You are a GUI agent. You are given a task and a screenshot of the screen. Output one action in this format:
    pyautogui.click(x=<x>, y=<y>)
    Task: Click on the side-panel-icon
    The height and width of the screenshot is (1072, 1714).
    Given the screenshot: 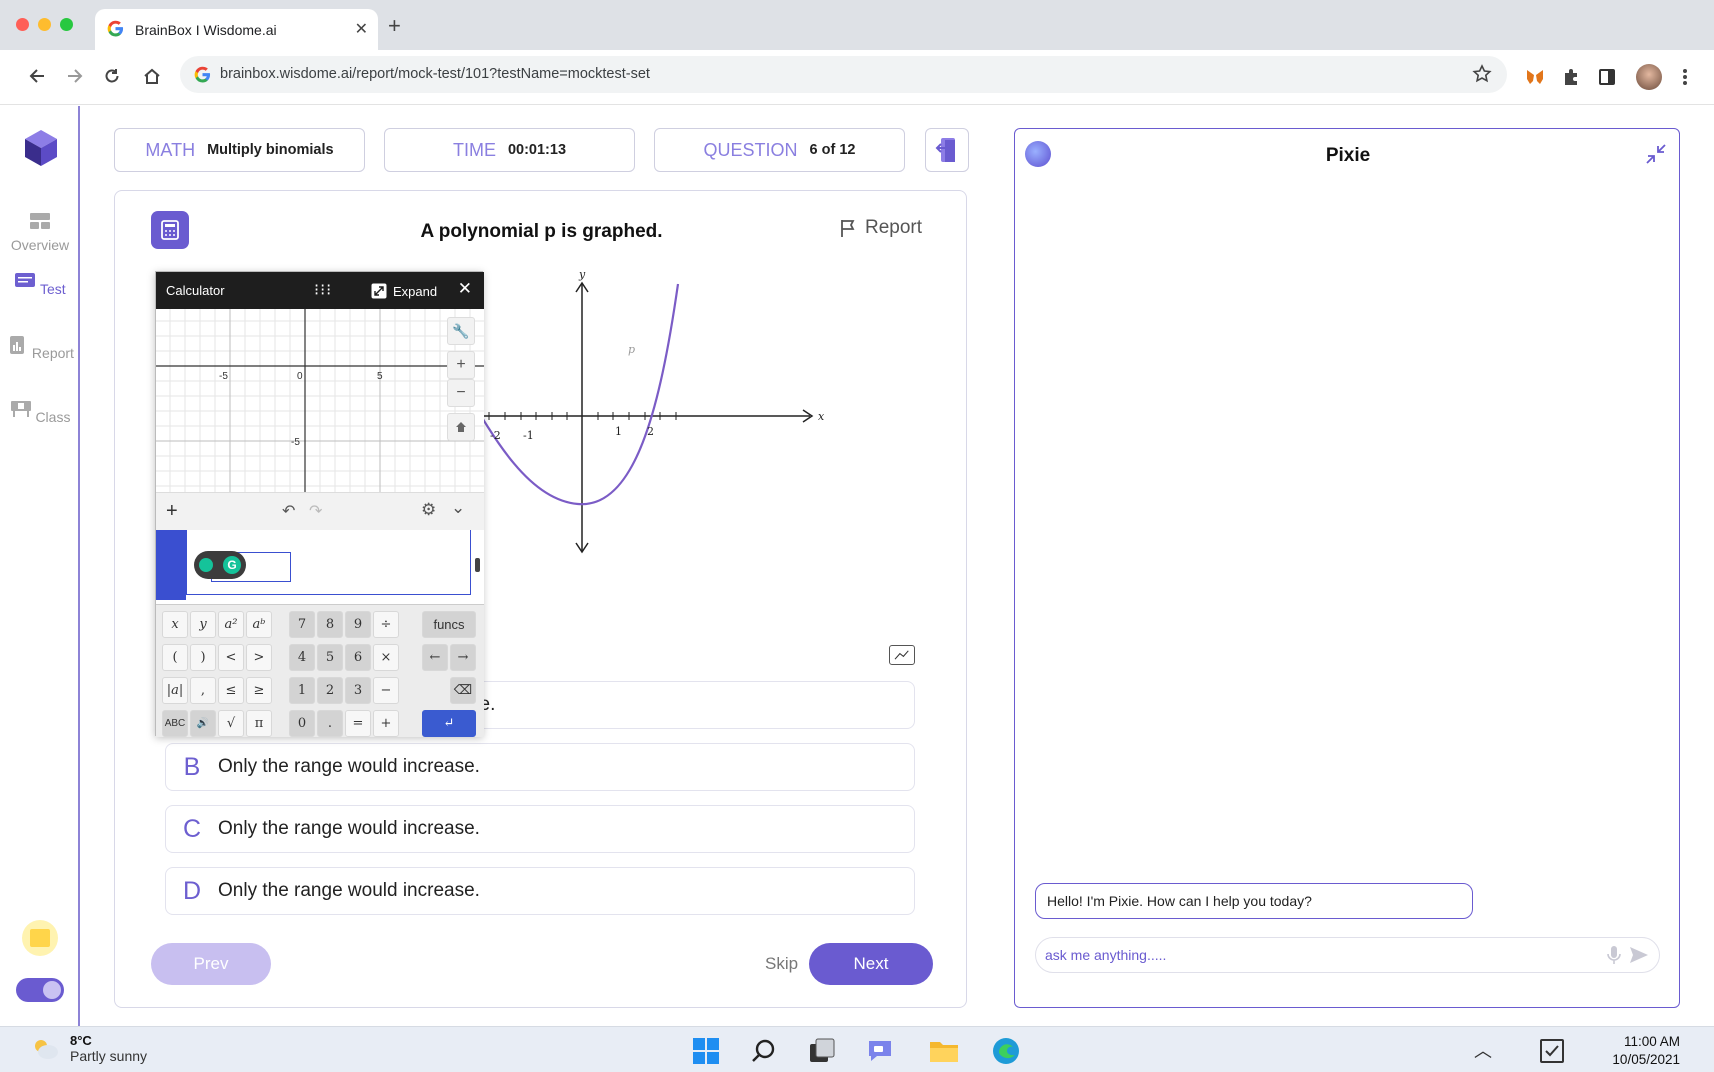 What is the action you would take?
    pyautogui.click(x=1607, y=77)
    